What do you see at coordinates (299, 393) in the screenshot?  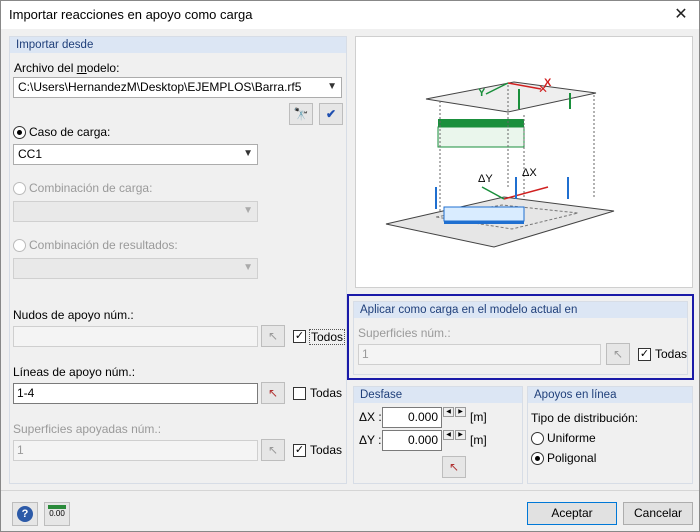 I see `lines-all-checkbox` at bounding box center [299, 393].